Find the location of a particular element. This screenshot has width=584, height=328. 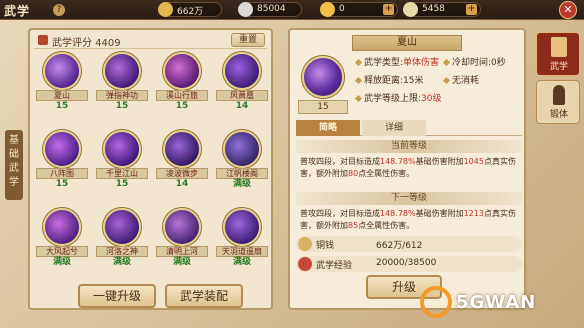

desc-highlight: 1213 is located at coordinates (473, 213).